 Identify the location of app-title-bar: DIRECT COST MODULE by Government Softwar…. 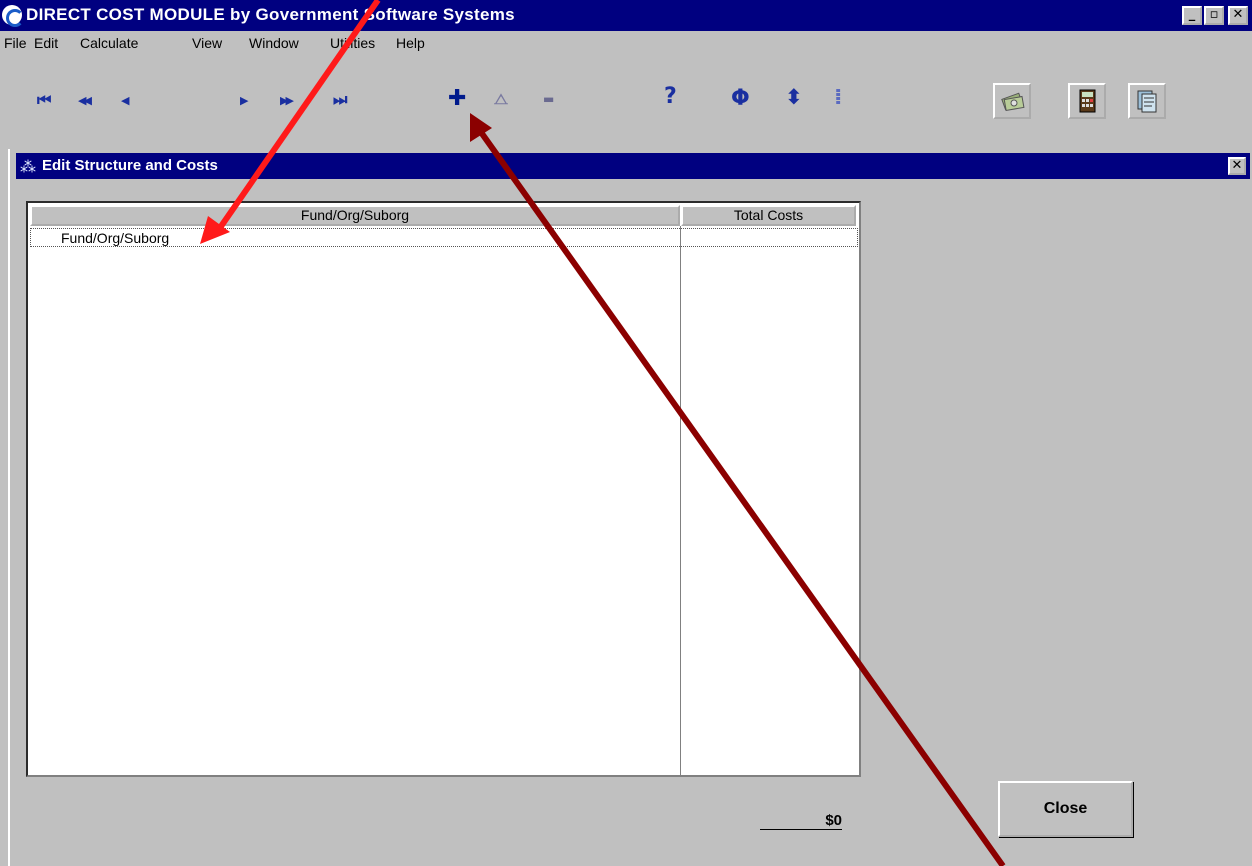
(626, 15).